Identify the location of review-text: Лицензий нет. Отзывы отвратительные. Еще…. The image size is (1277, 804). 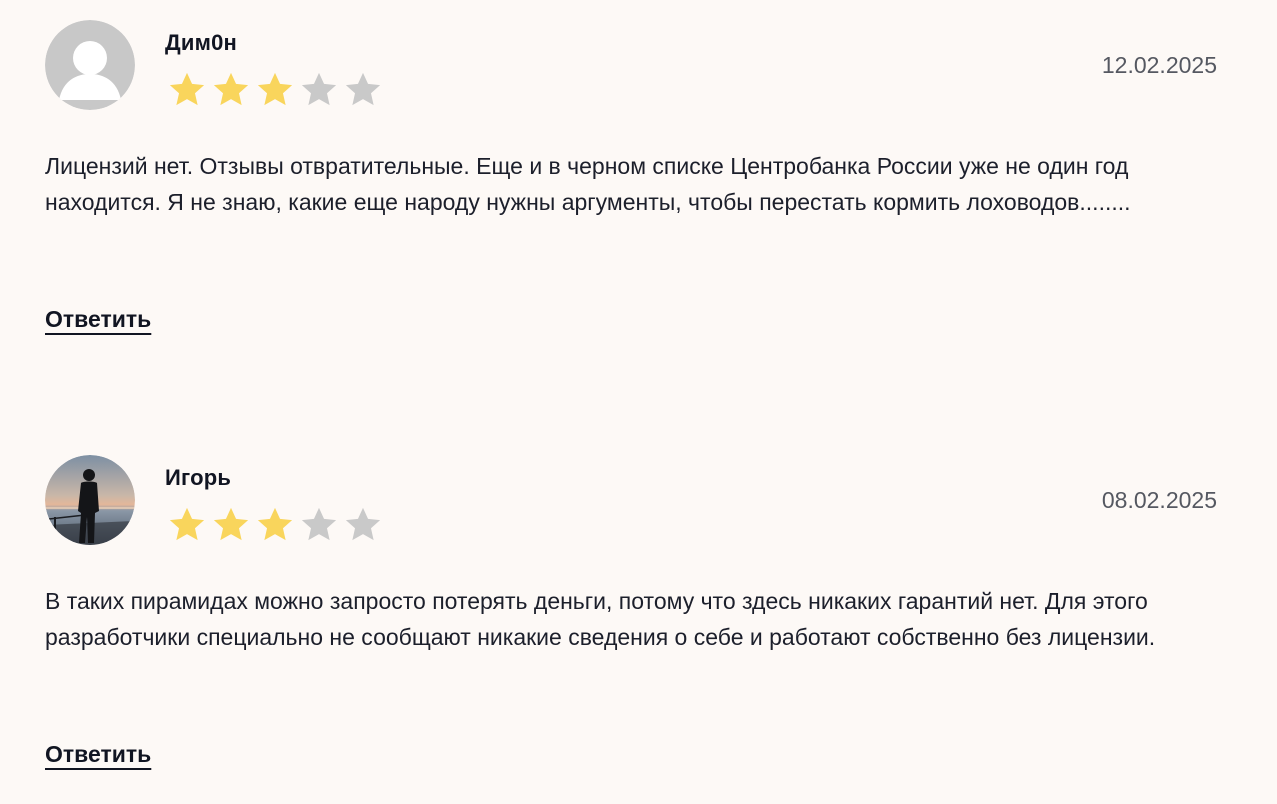
(588, 184).